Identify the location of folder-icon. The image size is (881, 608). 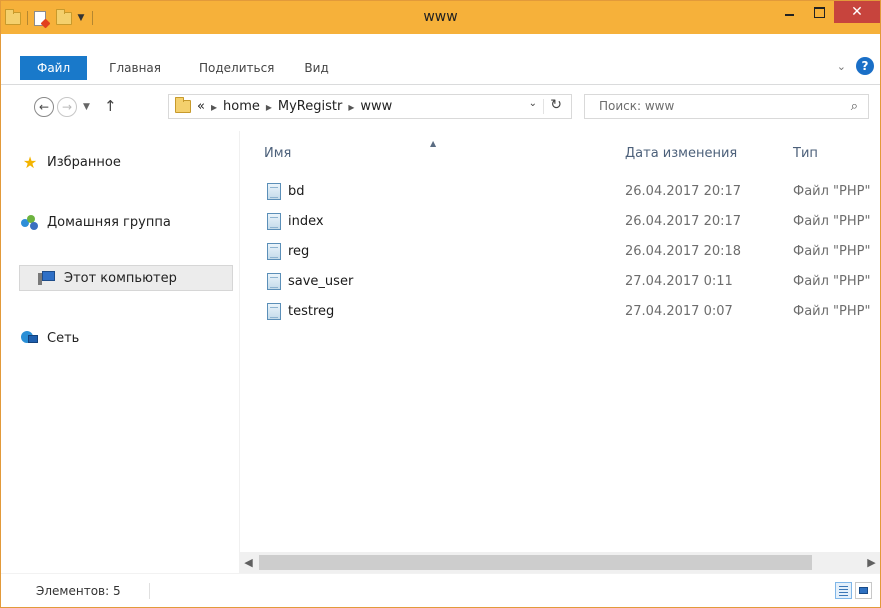
(183, 105).